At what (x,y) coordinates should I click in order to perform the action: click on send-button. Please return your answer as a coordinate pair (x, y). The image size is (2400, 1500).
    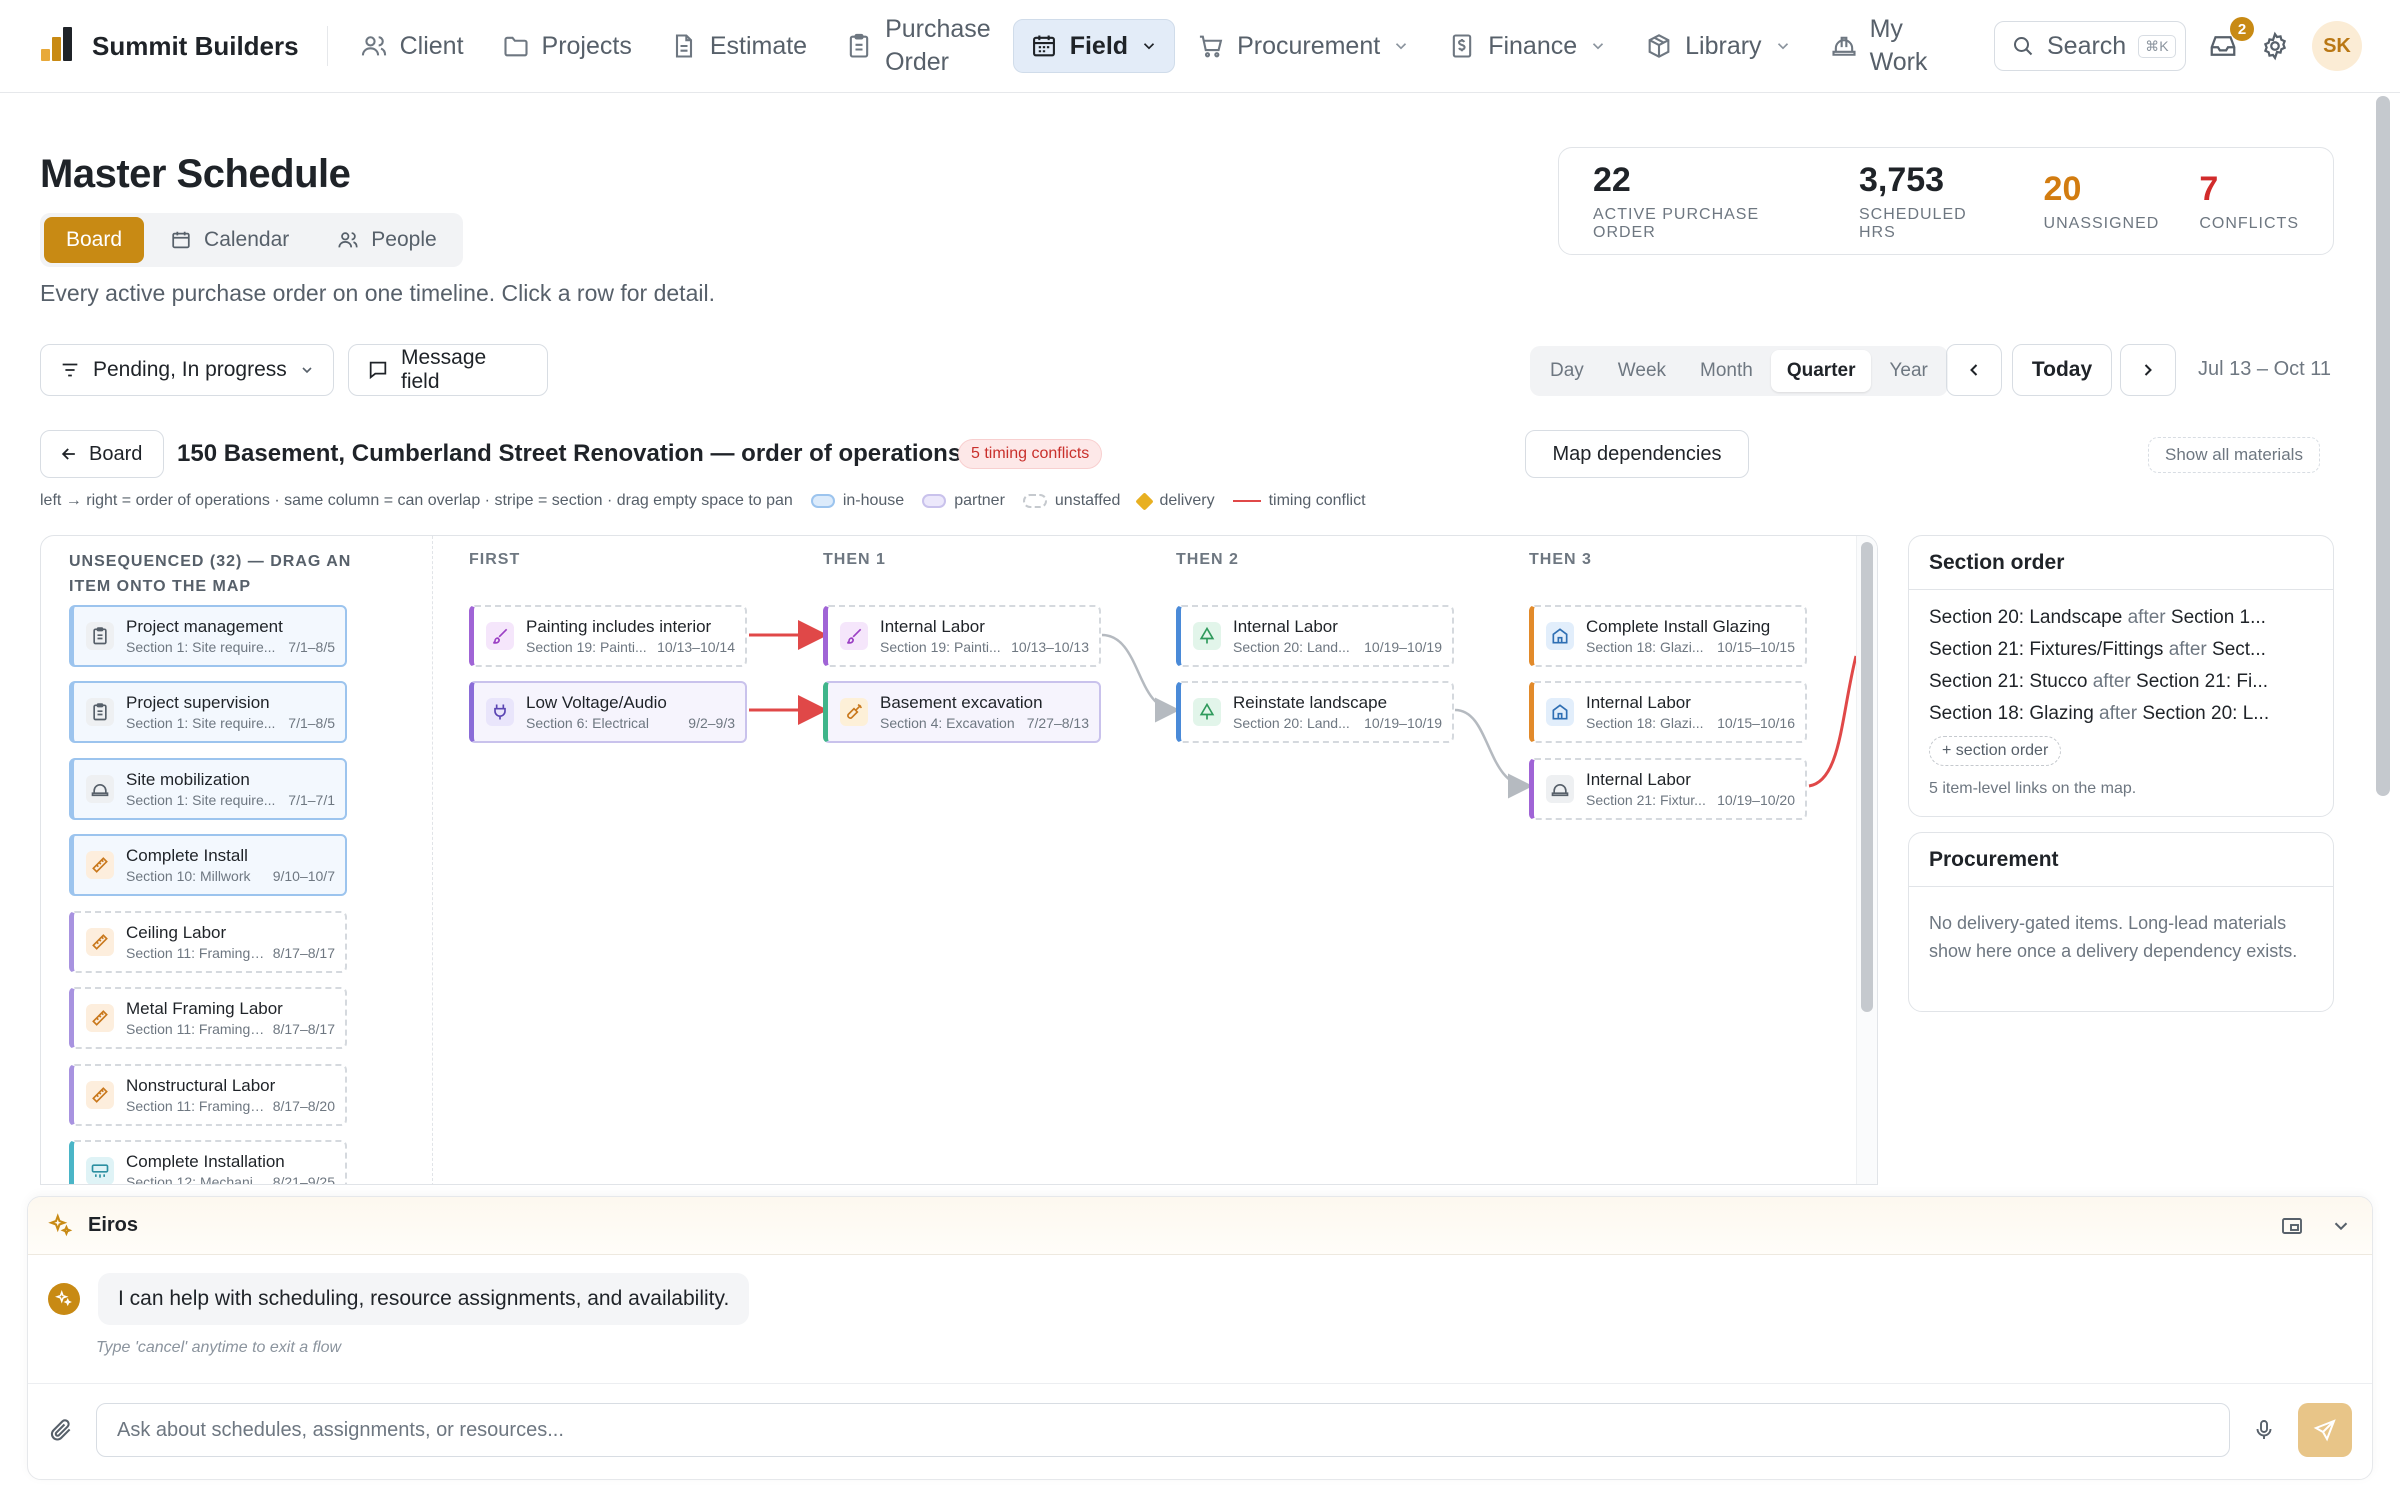
    Looking at the image, I should click on (2325, 1430).